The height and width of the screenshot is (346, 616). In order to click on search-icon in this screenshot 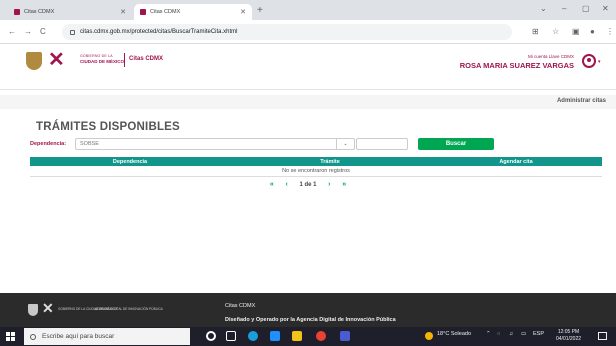, I will do `click(33, 336)`.